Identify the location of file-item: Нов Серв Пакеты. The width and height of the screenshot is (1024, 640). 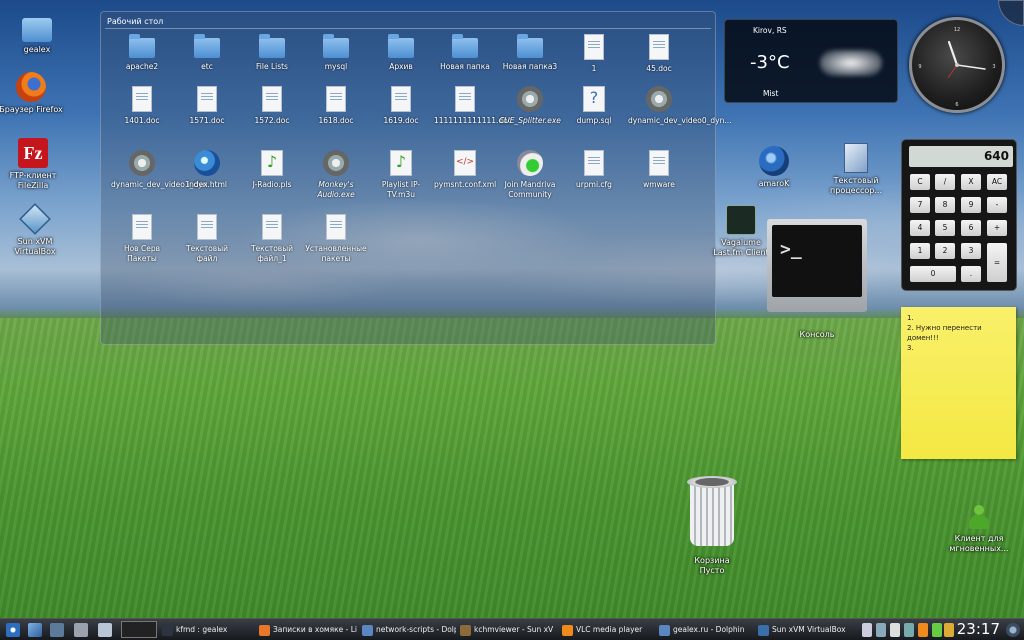
(142, 239).